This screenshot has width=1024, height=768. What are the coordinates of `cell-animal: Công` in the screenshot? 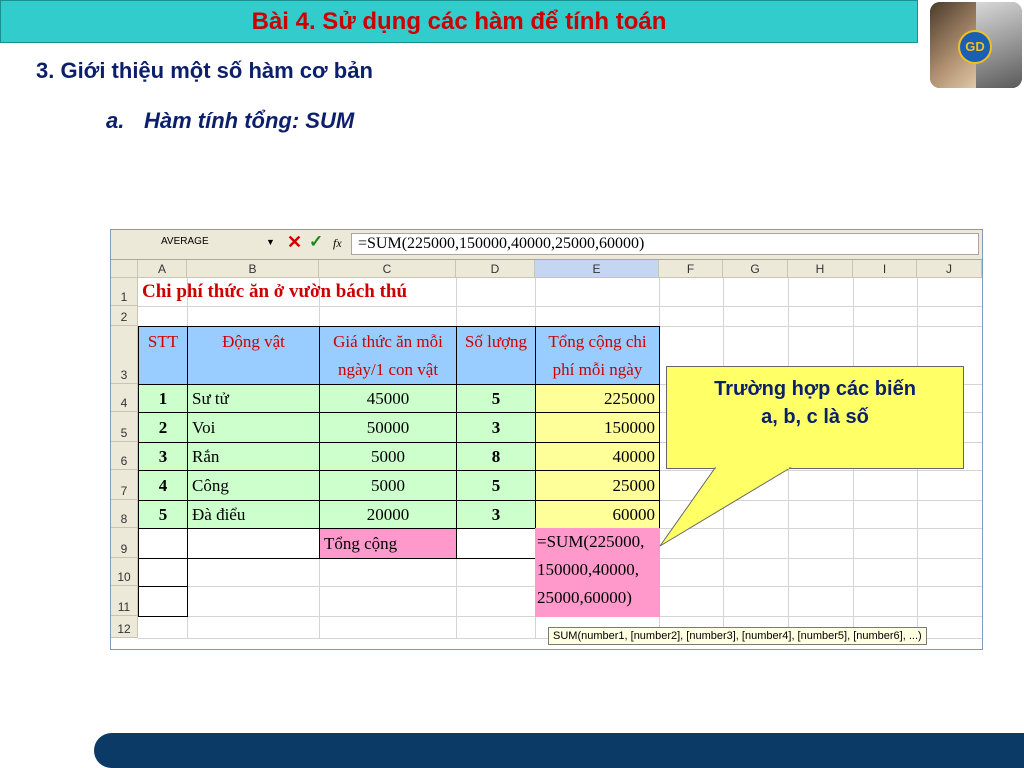 It's located at (253, 485).